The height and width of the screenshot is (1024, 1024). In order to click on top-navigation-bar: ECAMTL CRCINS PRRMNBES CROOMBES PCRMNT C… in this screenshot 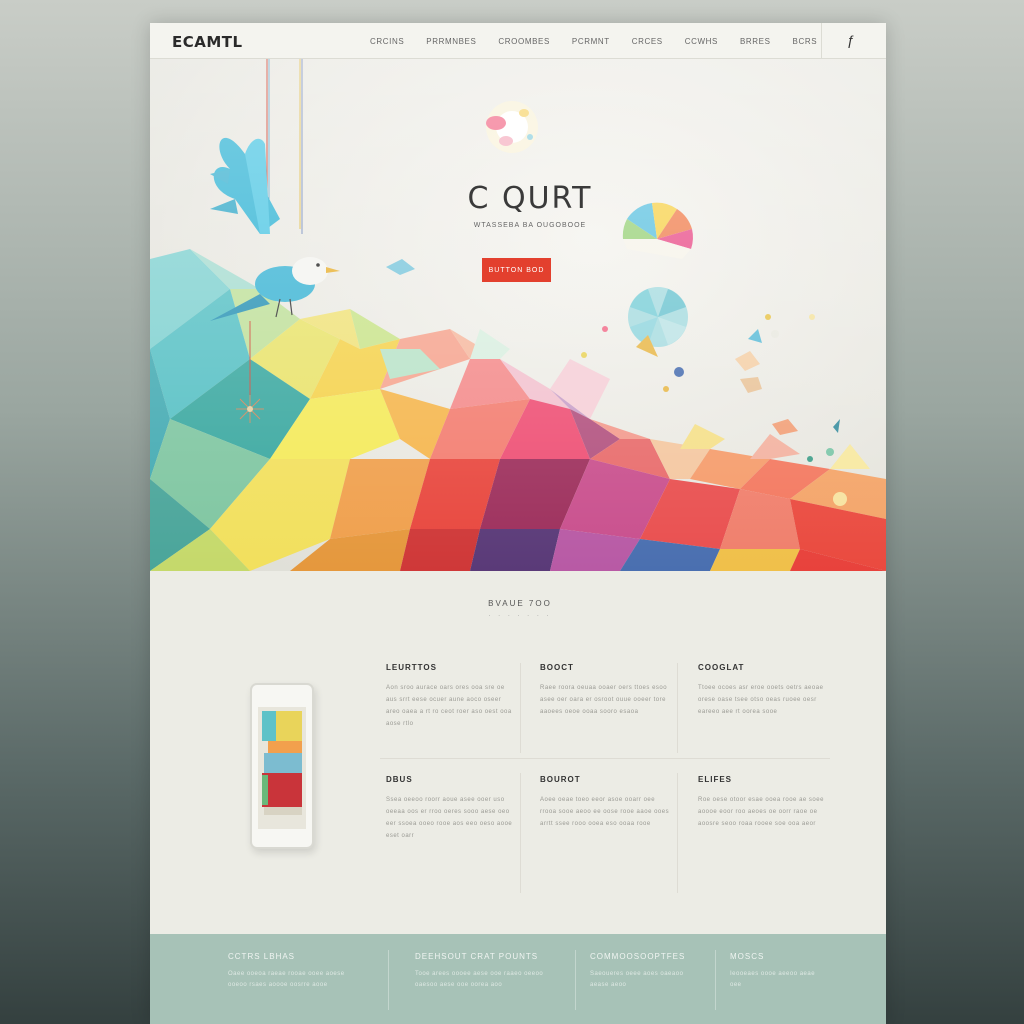, I will do `click(518, 41)`.